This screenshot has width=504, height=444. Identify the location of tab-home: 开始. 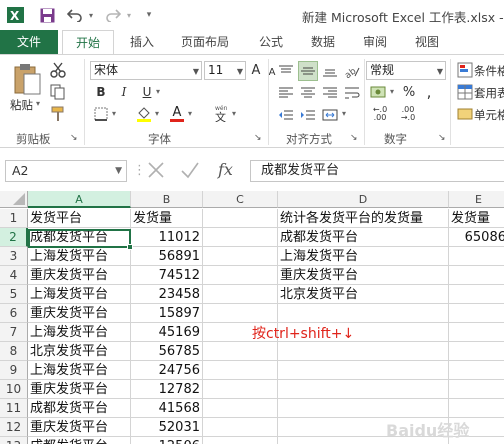
(88, 42).